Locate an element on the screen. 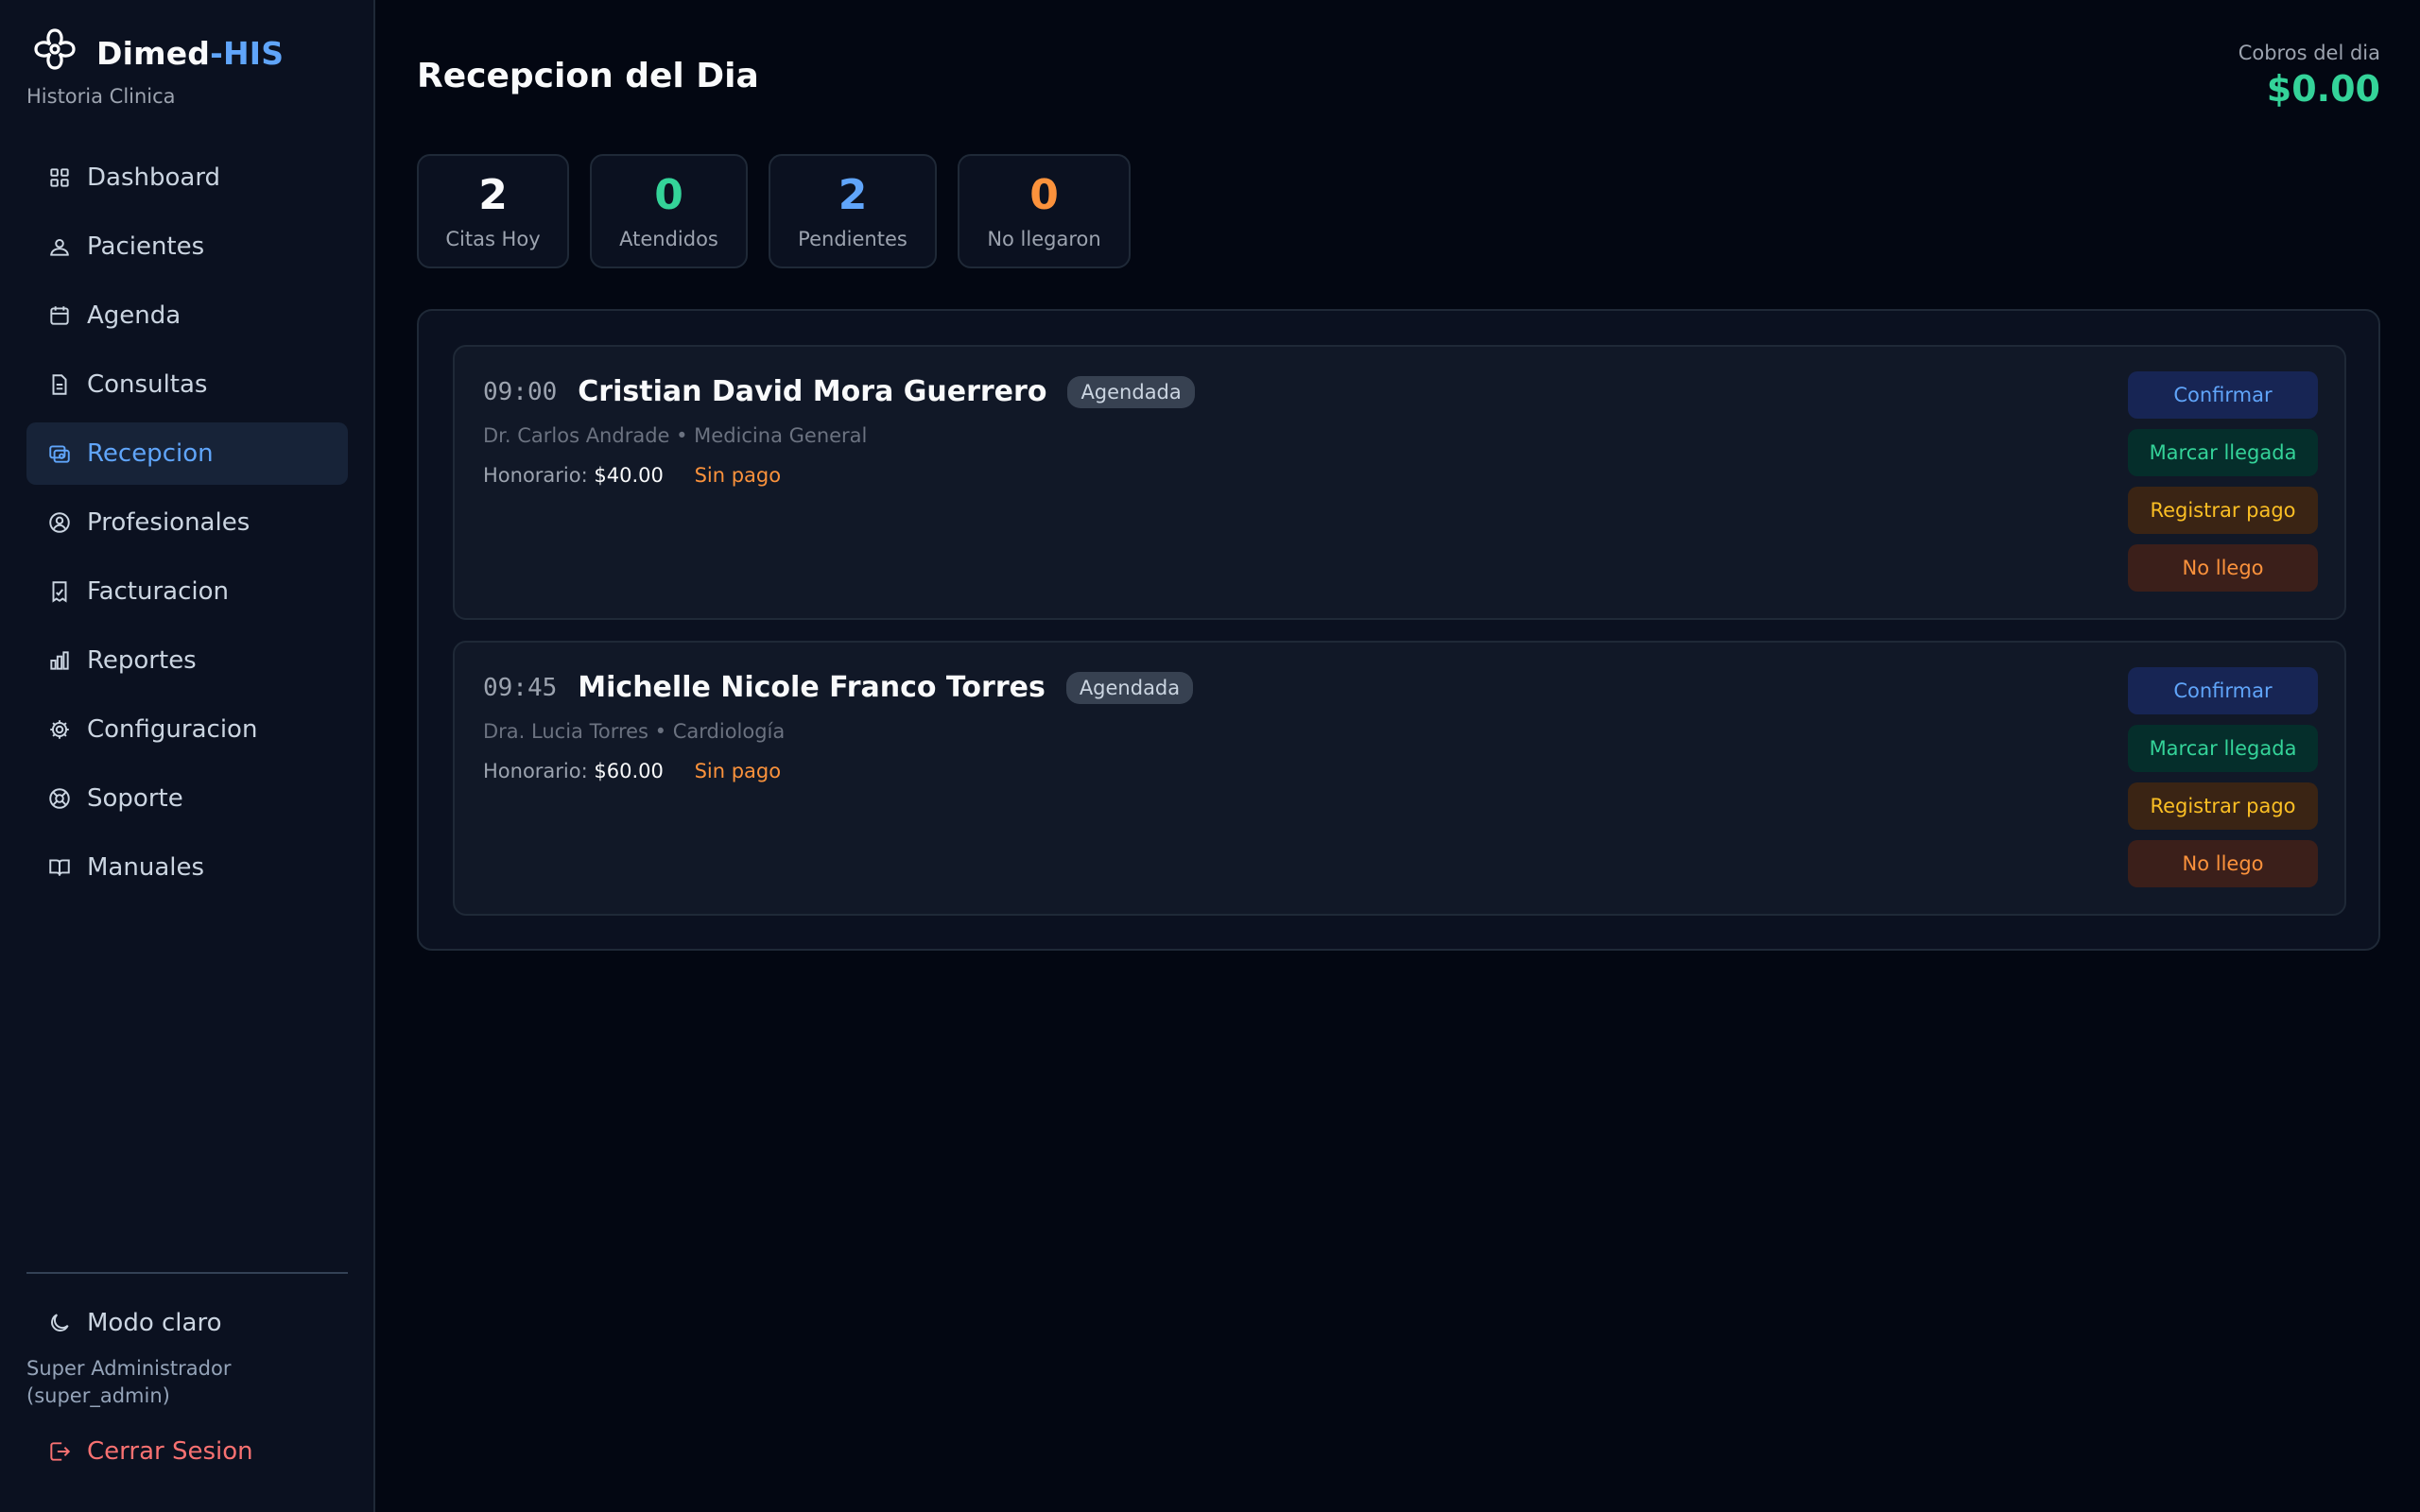  logout-button: Cerrar Sesion is located at coordinates (187, 1451).